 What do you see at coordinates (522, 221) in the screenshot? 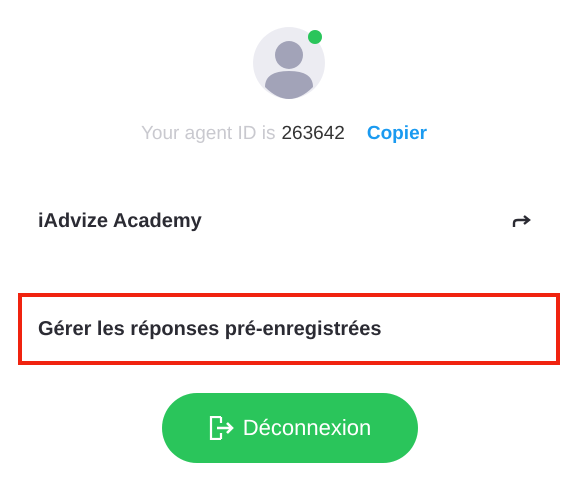
I see `forward-arrow-icon` at bounding box center [522, 221].